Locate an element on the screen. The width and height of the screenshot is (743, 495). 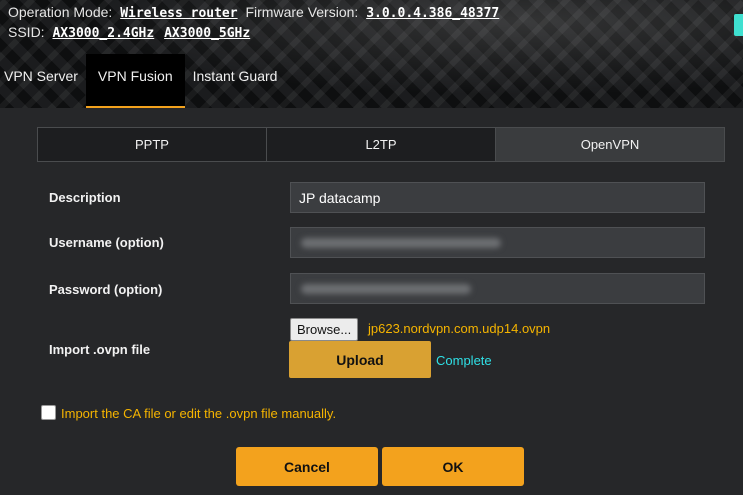
operation-mode-link: Wireless router is located at coordinates (178, 13).